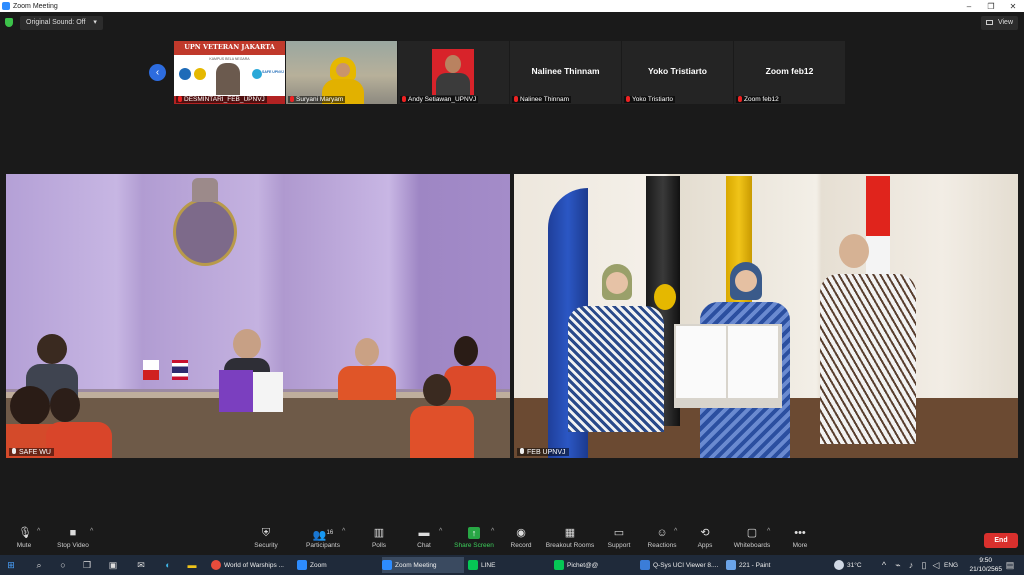 Image resolution: width=1024 pixels, height=575 pixels. Describe the element at coordinates (453, 72) in the screenshot. I see `participant-tile: Andy Setiawan_UPNVJ` at that location.